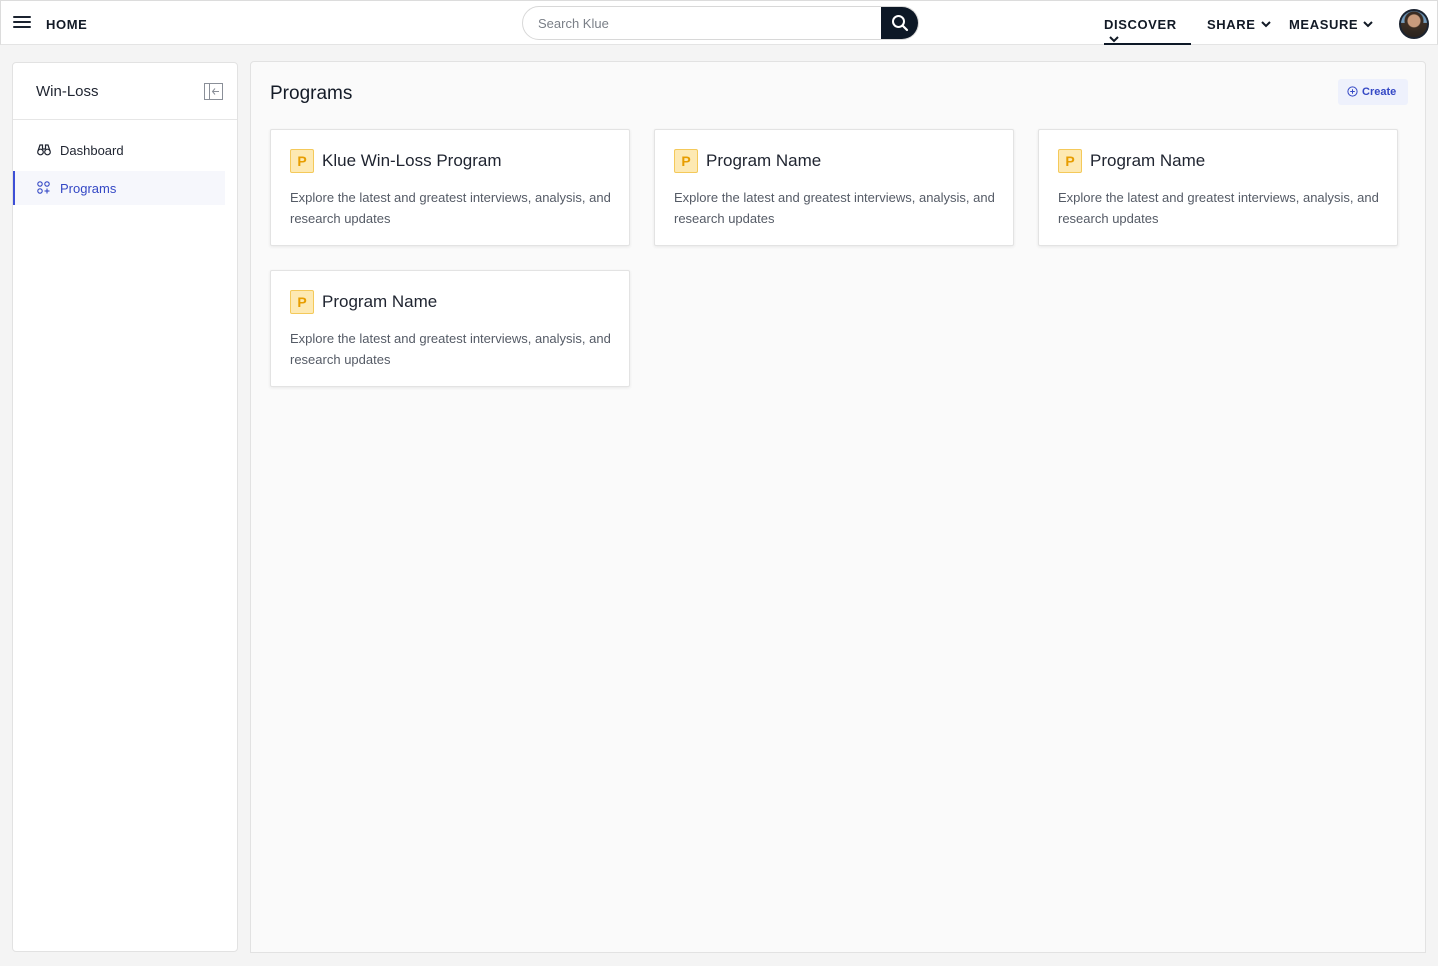  I want to click on nav-share: SHARE, so click(1239, 31).